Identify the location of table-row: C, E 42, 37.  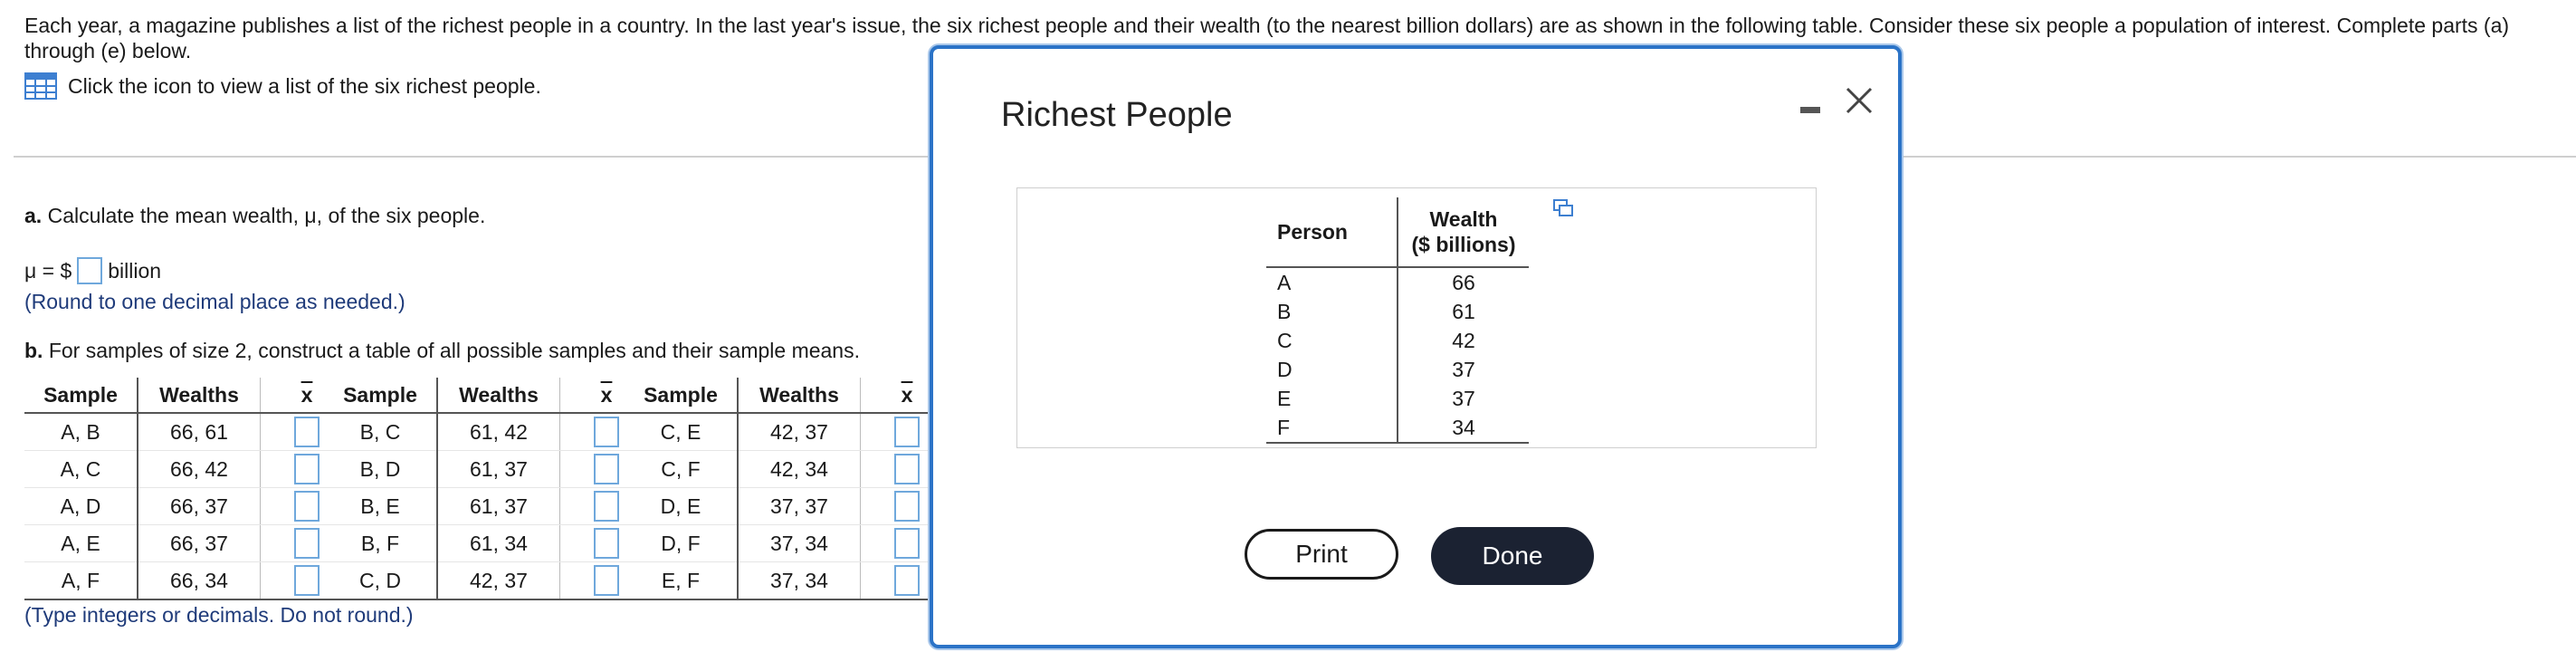
(789, 432).